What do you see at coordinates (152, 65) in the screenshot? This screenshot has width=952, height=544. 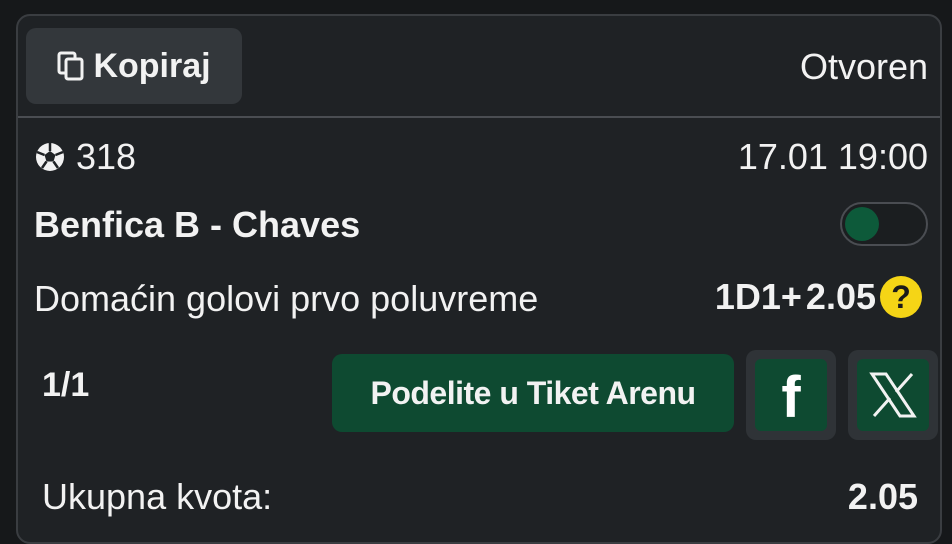 I see `copy-label: Kopiraj` at bounding box center [152, 65].